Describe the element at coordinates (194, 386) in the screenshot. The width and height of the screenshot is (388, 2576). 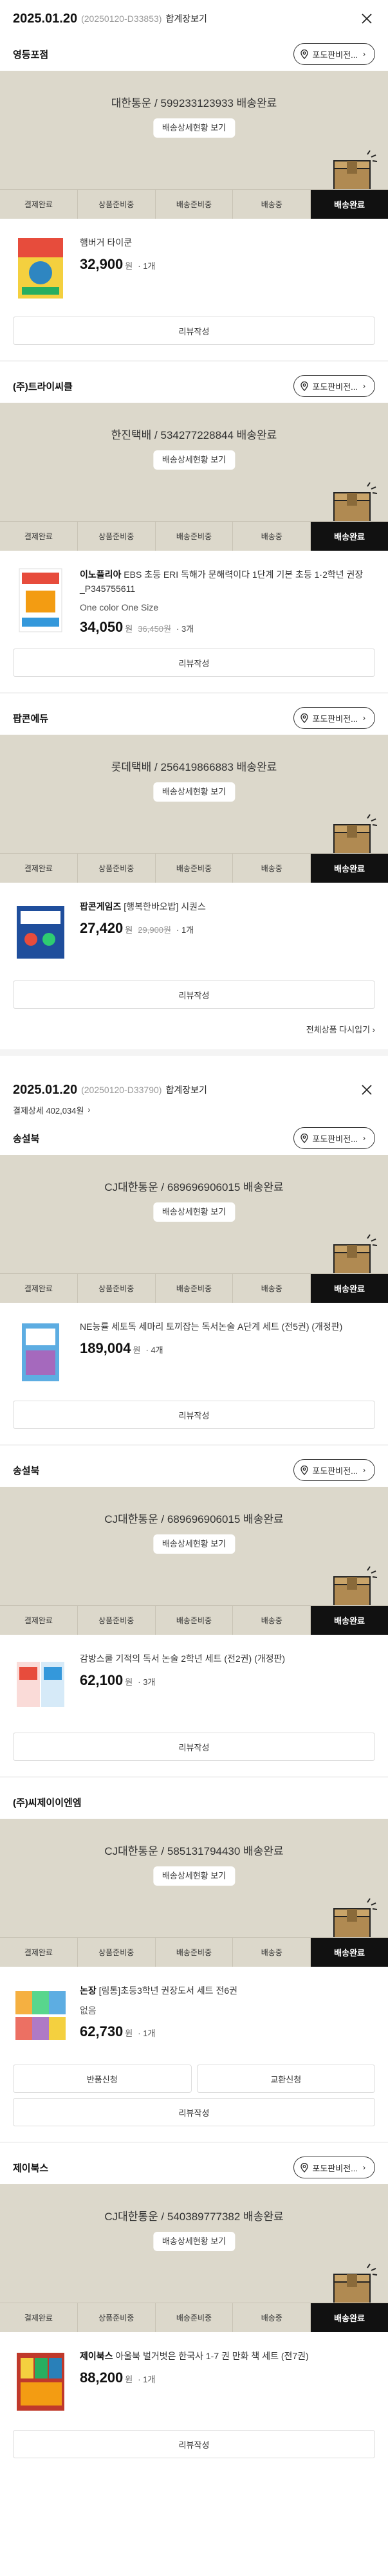
I see `seller-row: (주)트라이씨클 포도판비전... ›` at that location.